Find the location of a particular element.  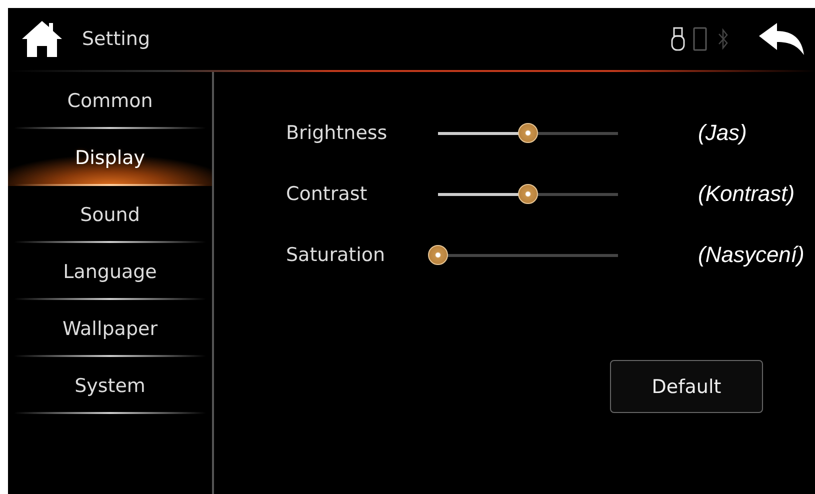

setting-label: Brightness is located at coordinates (337, 133).